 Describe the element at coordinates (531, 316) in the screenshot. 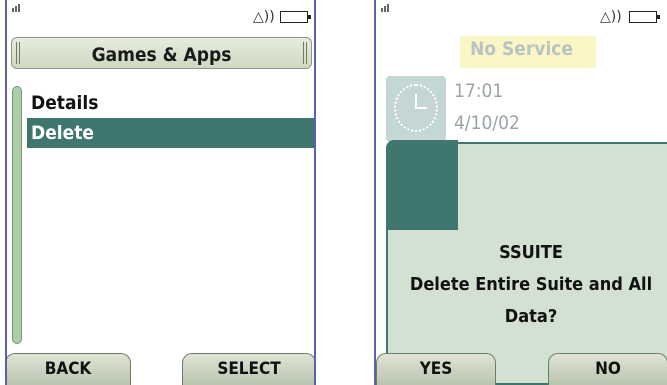

I see `dialog-message-line2: Data?` at that location.